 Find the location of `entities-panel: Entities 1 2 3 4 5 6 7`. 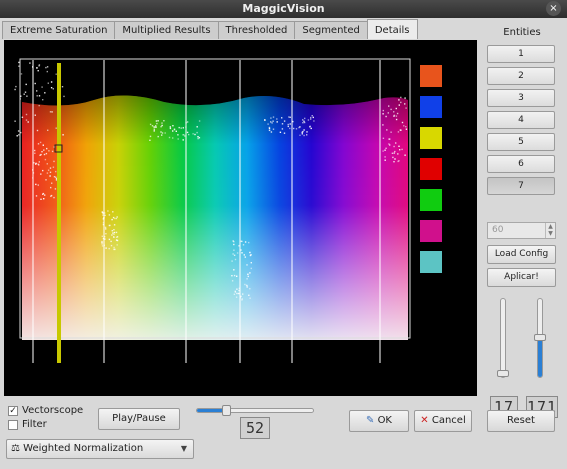

entities-panel: Entities 1 2 3 4 5 6 7 is located at coordinates (522, 110).